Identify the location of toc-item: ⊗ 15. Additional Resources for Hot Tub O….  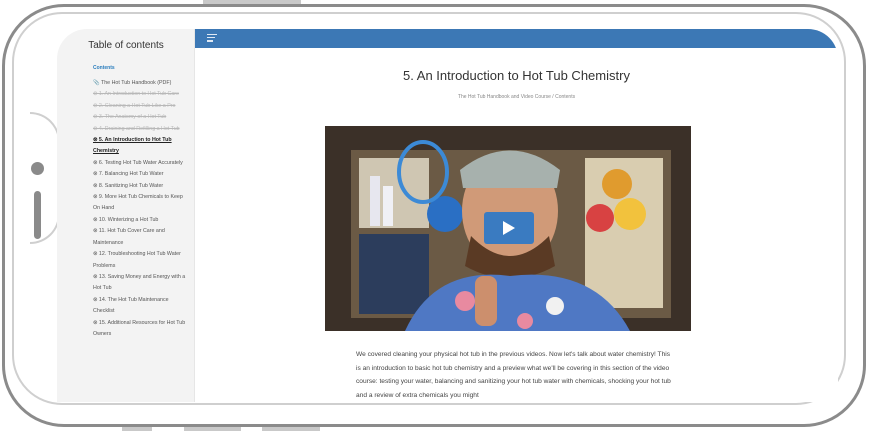
(141, 329).